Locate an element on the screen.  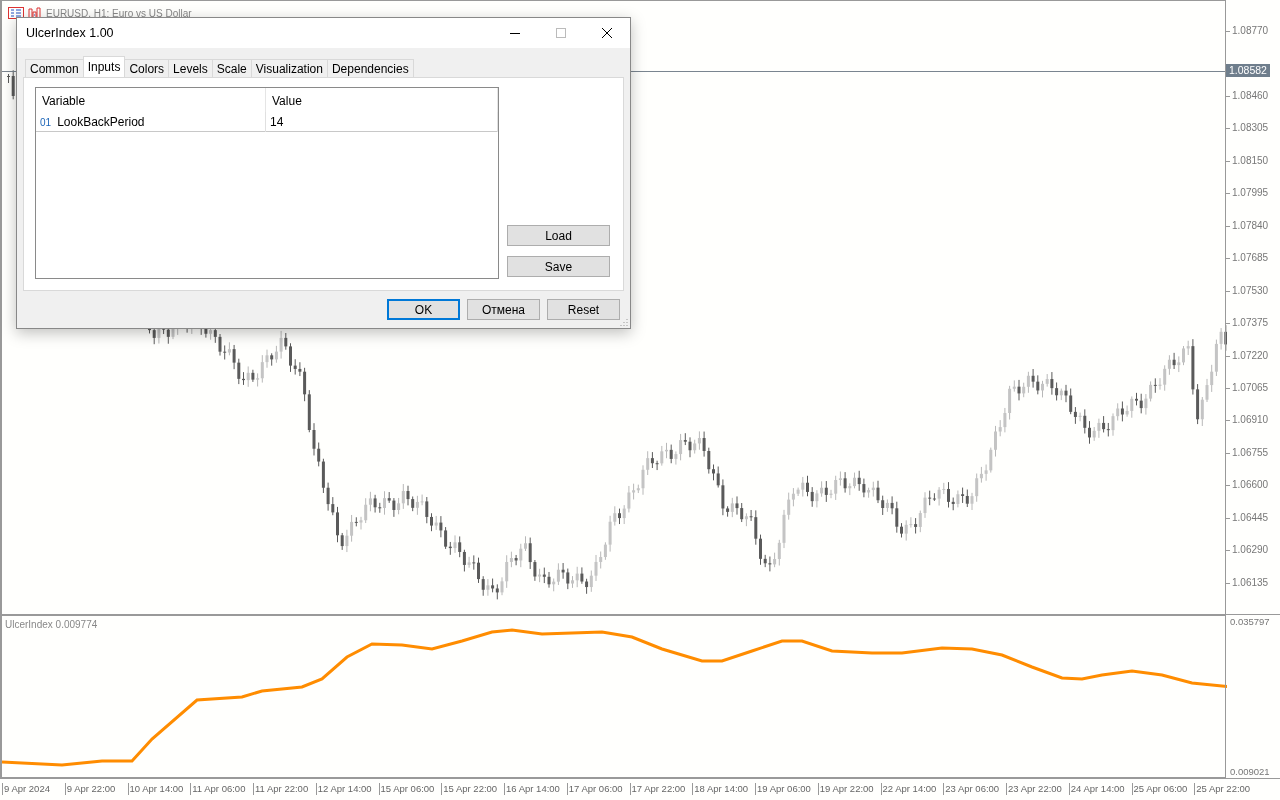
tab: Dependencies is located at coordinates (370, 68).